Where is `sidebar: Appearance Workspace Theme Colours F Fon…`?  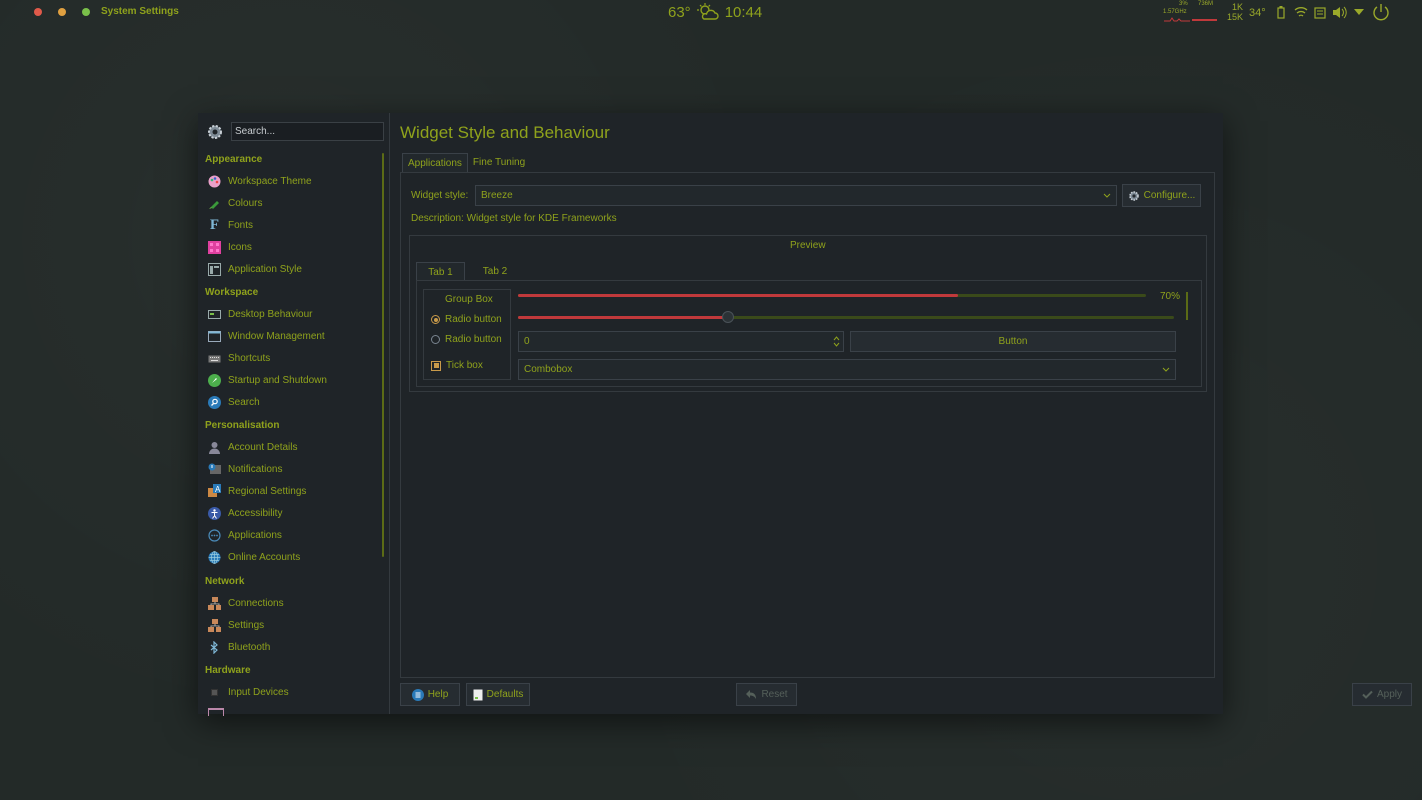 sidebar: Appearance Workspace Theme Colours F Fon… is located at coordinates (294, 414).